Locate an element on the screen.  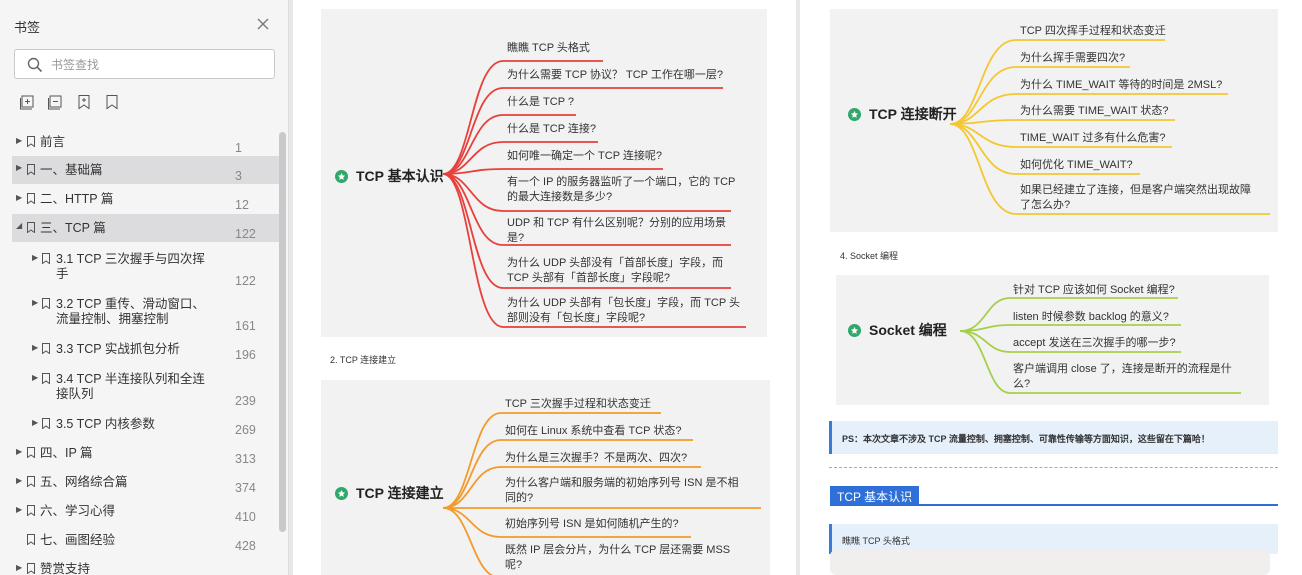
add-bookmark-icon is located at coordinates (84, 102).